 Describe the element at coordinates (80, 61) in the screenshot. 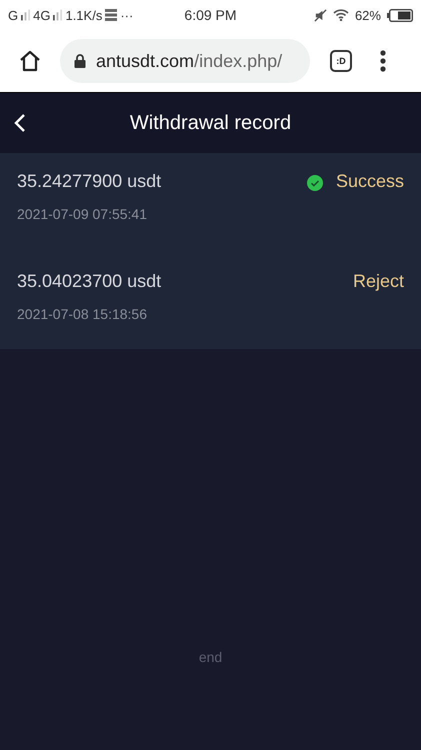

I see `lock-icon` at that location.